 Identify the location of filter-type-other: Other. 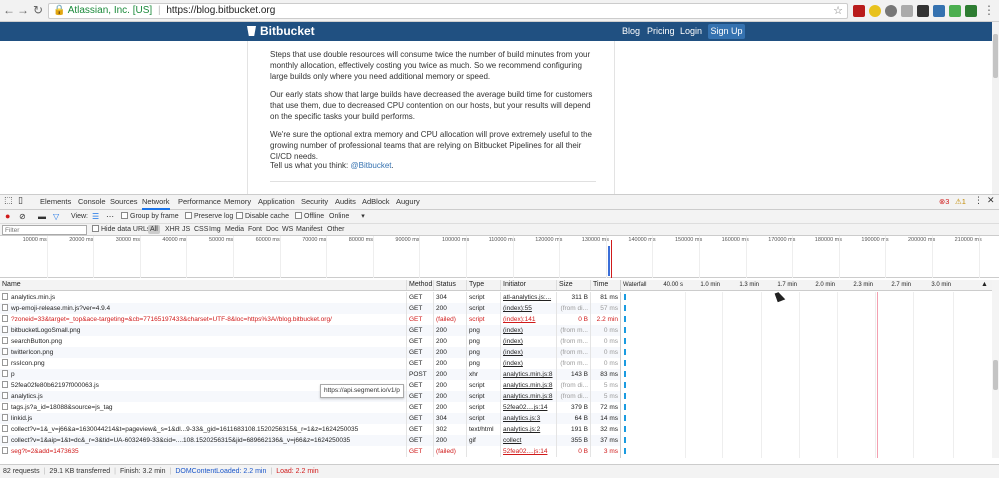
(336, 229).